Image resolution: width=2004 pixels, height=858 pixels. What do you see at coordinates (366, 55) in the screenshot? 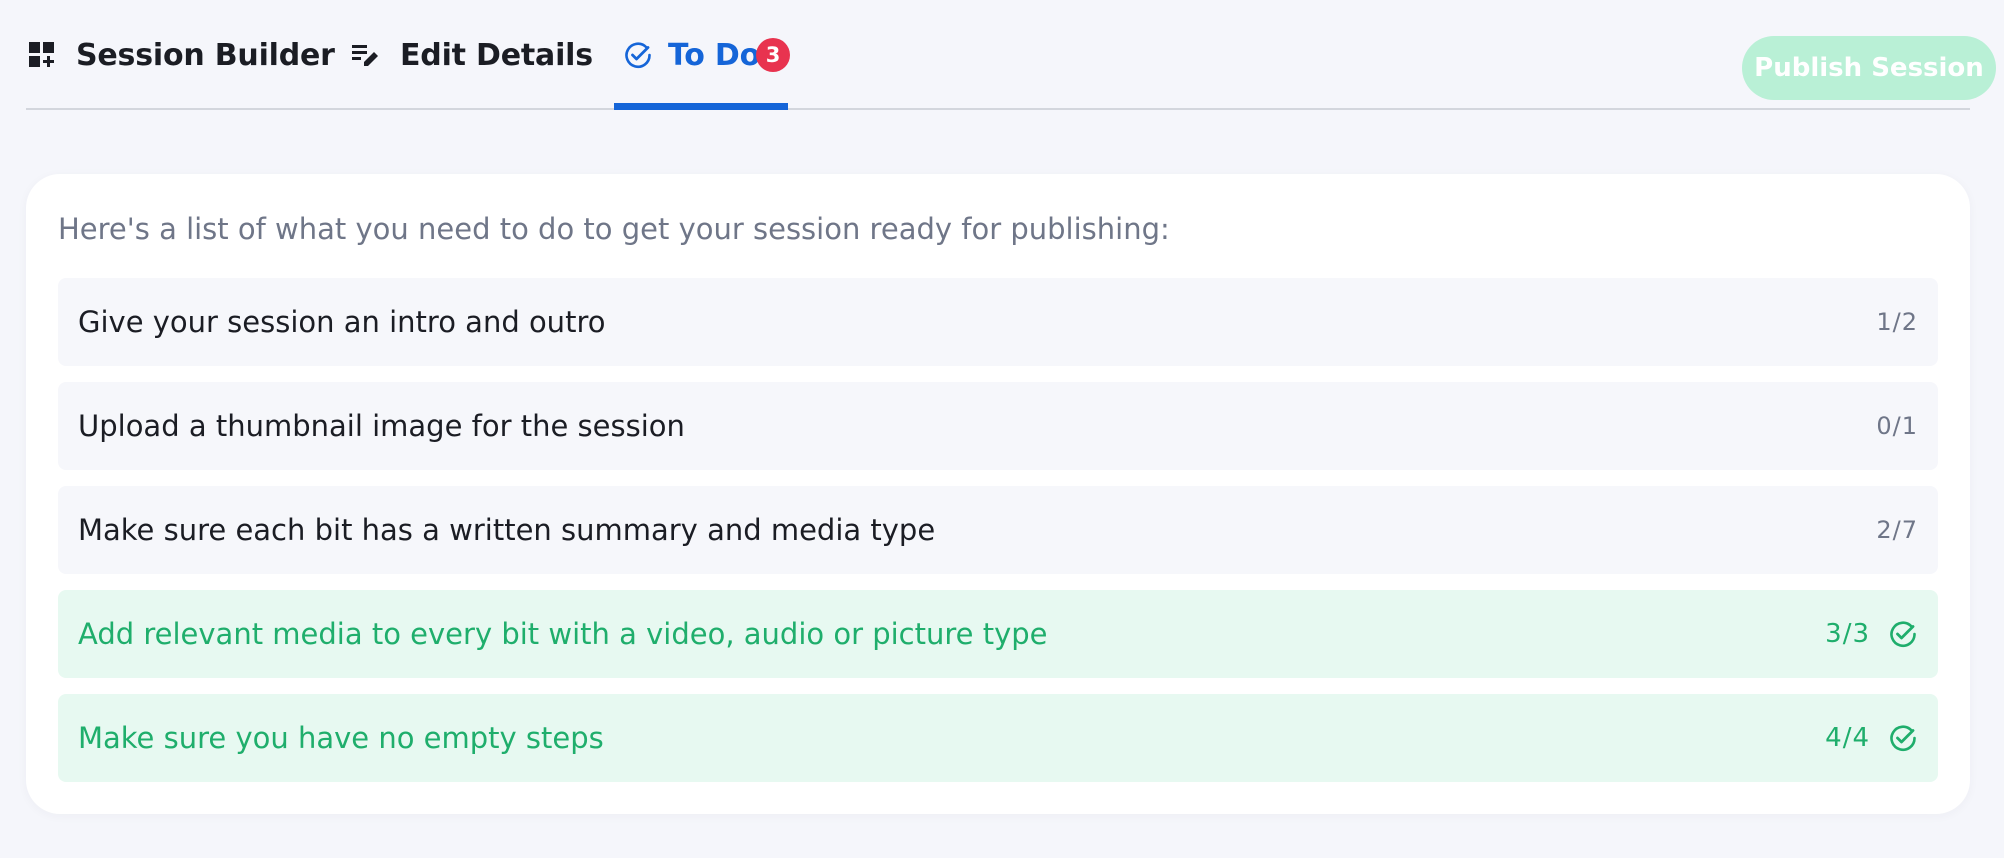
I see `edit-list-icon` at bounding box center [366, 55].